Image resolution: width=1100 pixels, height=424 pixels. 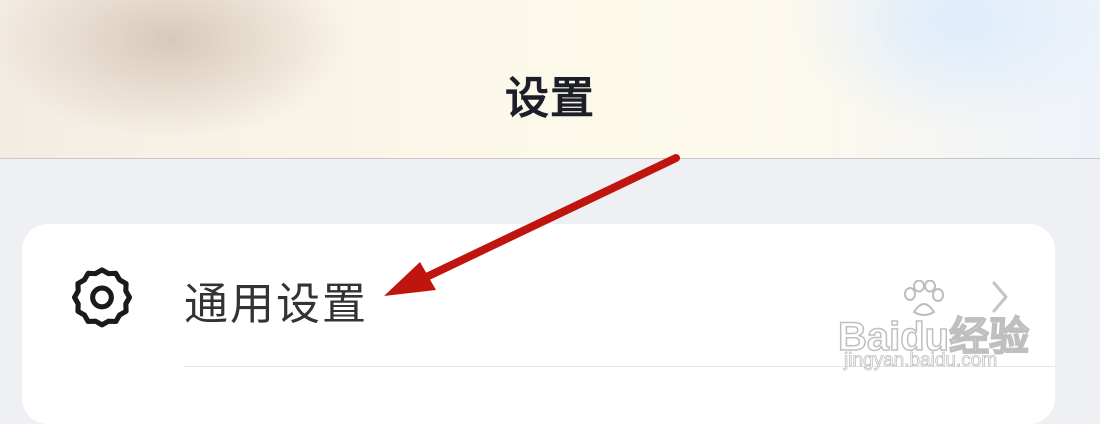 I want to click on row-divider, so click(x=619, y=366).